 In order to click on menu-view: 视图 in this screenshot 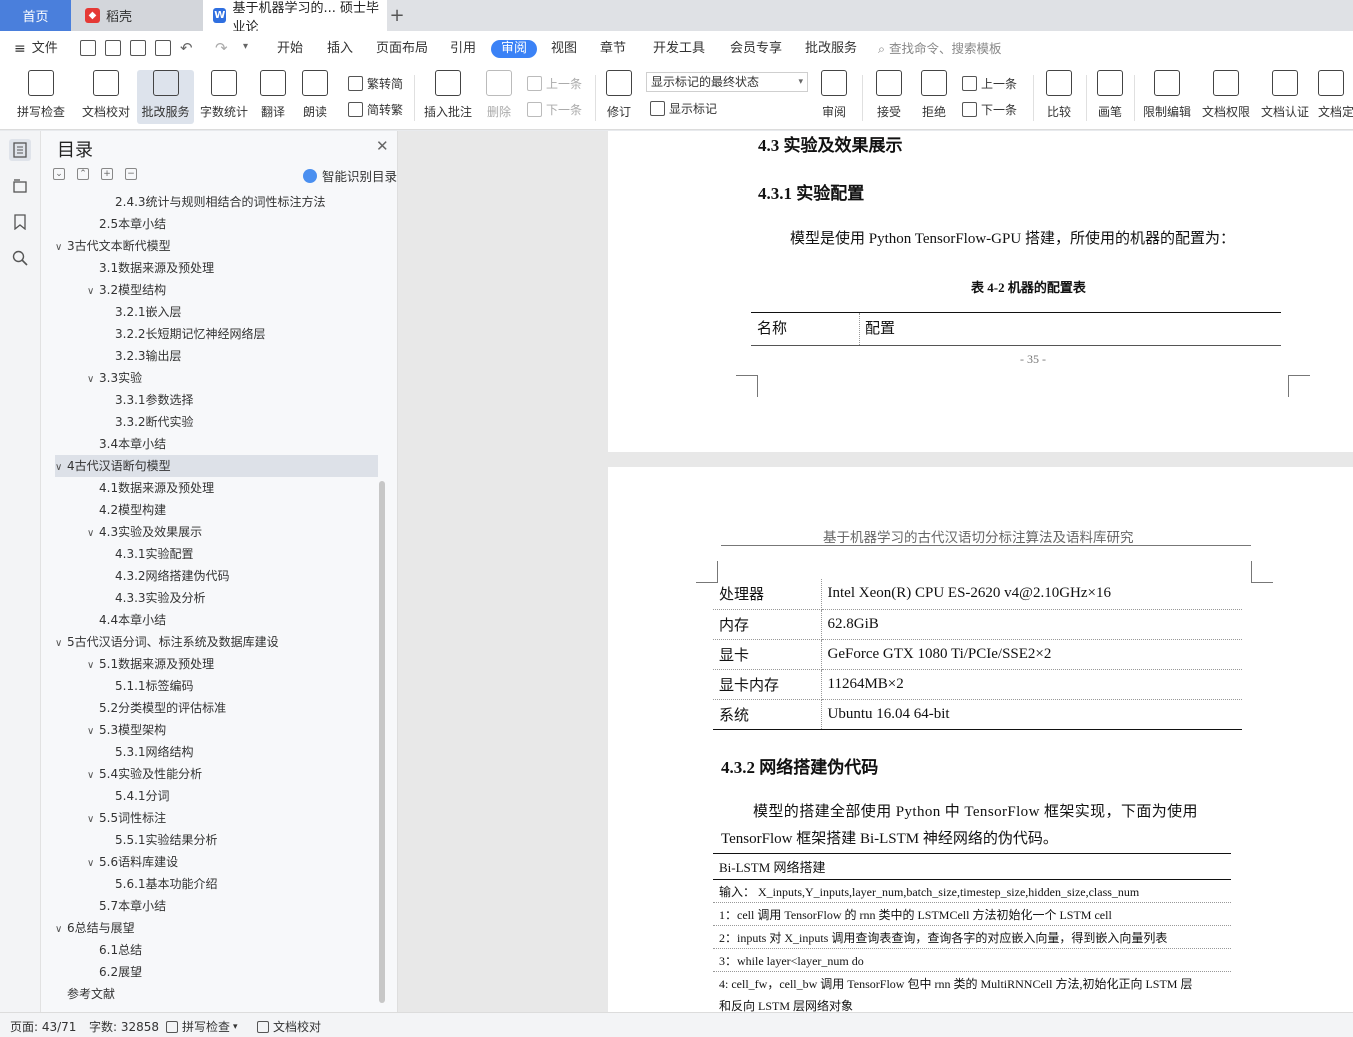, I will do `click(564, 49)`.